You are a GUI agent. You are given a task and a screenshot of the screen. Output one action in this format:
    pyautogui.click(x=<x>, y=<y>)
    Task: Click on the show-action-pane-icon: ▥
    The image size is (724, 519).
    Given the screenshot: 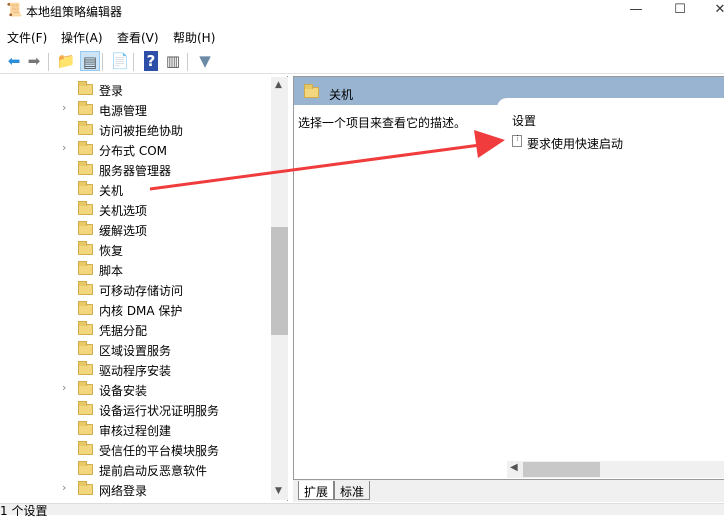 What is the action you would take?
    pyautogui.click(x=173, y=61)
    